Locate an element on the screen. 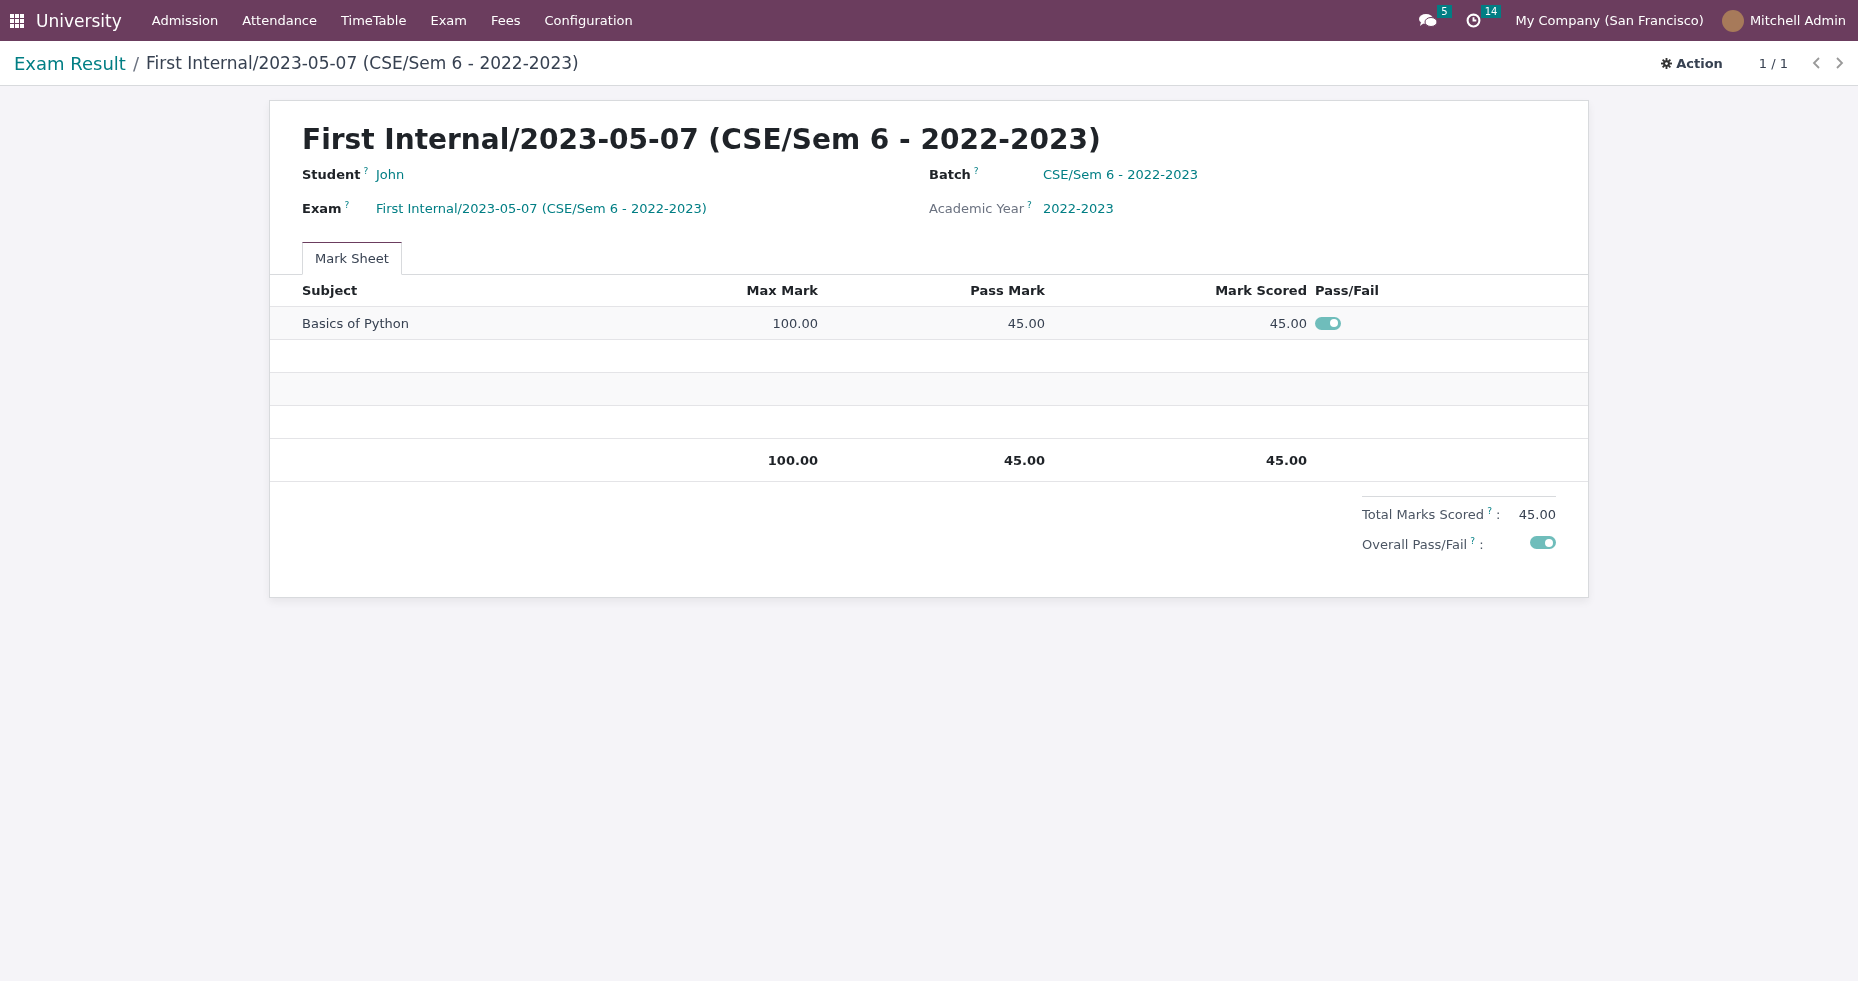 This screenshot has height=981, width=1858. action-button: Action is located at coordinates (1692, 63).